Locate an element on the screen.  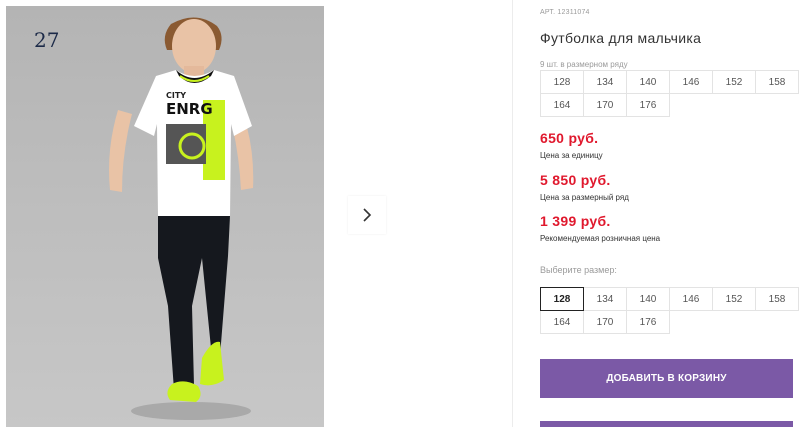
row-size-cell: 134 is located at coordinates (605, 82).